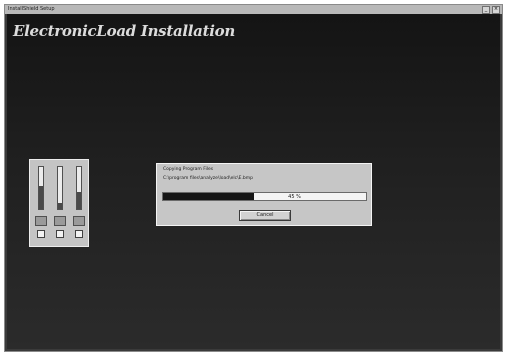 The image size is (507, 356). Describe the element at coordinates (208, 178) in the screenshot. I see `current-file-path: C:\program files\analyze\load\elc\E.bmp` at that location.